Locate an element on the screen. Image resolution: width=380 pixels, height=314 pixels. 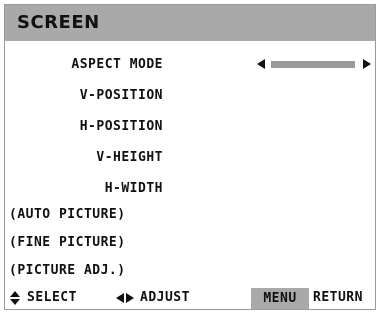
slider-track is located at coordinates (313, 64).